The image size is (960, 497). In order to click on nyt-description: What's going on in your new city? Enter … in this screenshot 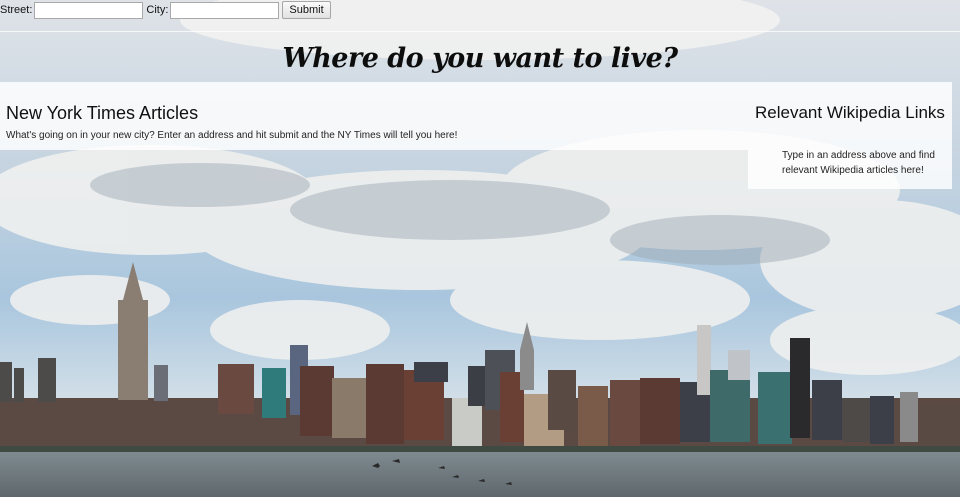, I will do `click(232, 135)`.